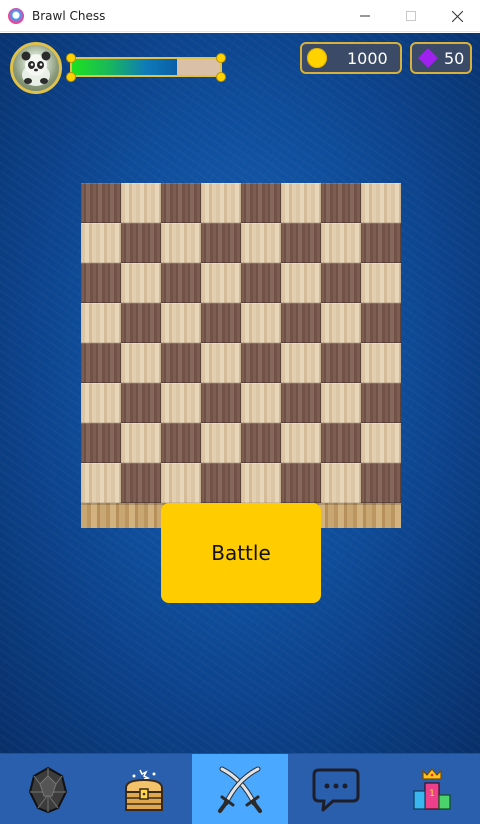 The width and height of the screenshot is (480, 824). I want to click on app-logo-icon, so click(16, 15).